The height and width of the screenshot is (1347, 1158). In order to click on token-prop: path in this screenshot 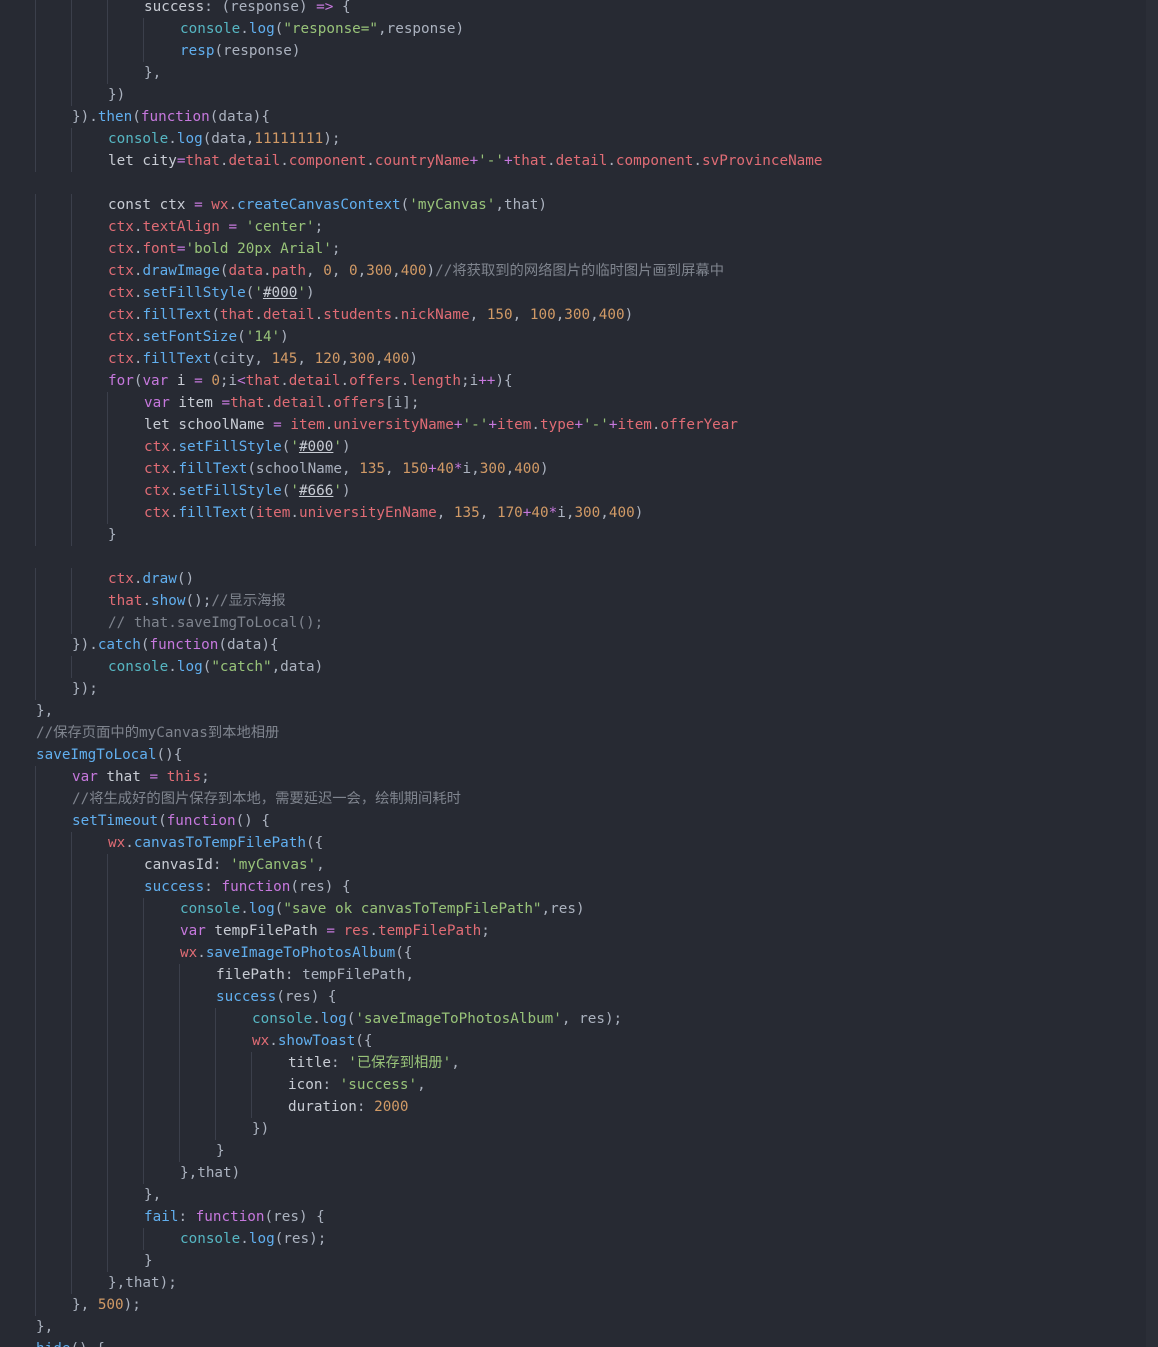, I will do `click(288, 271)`.